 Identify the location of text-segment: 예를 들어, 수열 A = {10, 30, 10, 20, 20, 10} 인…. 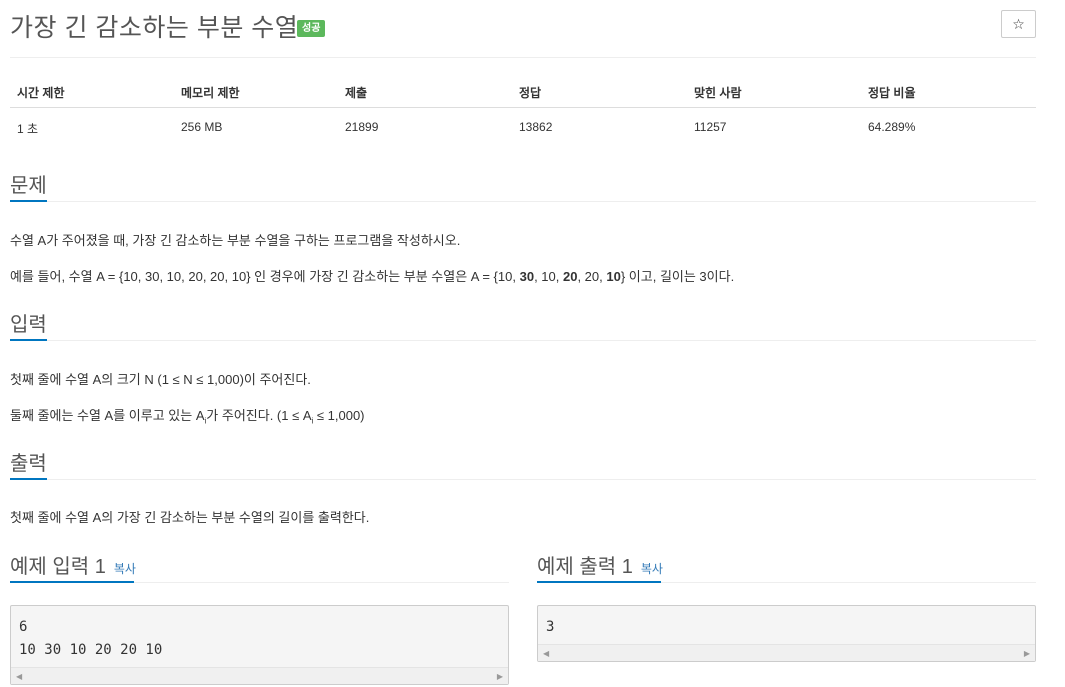
(265, 276).